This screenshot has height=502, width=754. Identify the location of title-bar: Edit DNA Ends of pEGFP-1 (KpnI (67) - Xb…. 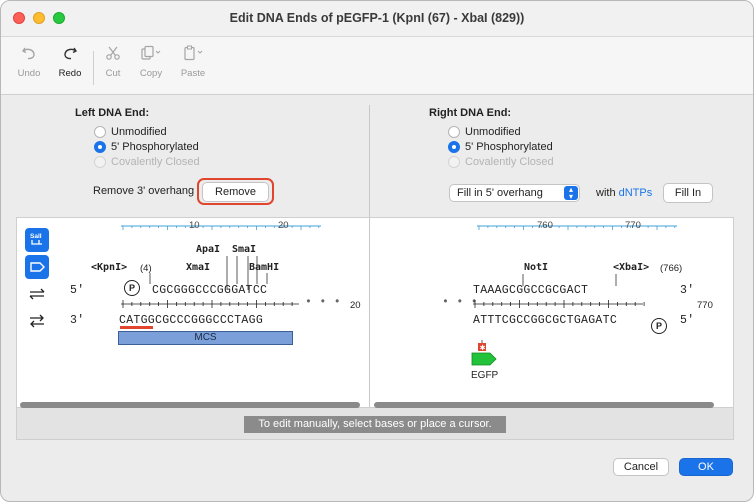
(377, 19).